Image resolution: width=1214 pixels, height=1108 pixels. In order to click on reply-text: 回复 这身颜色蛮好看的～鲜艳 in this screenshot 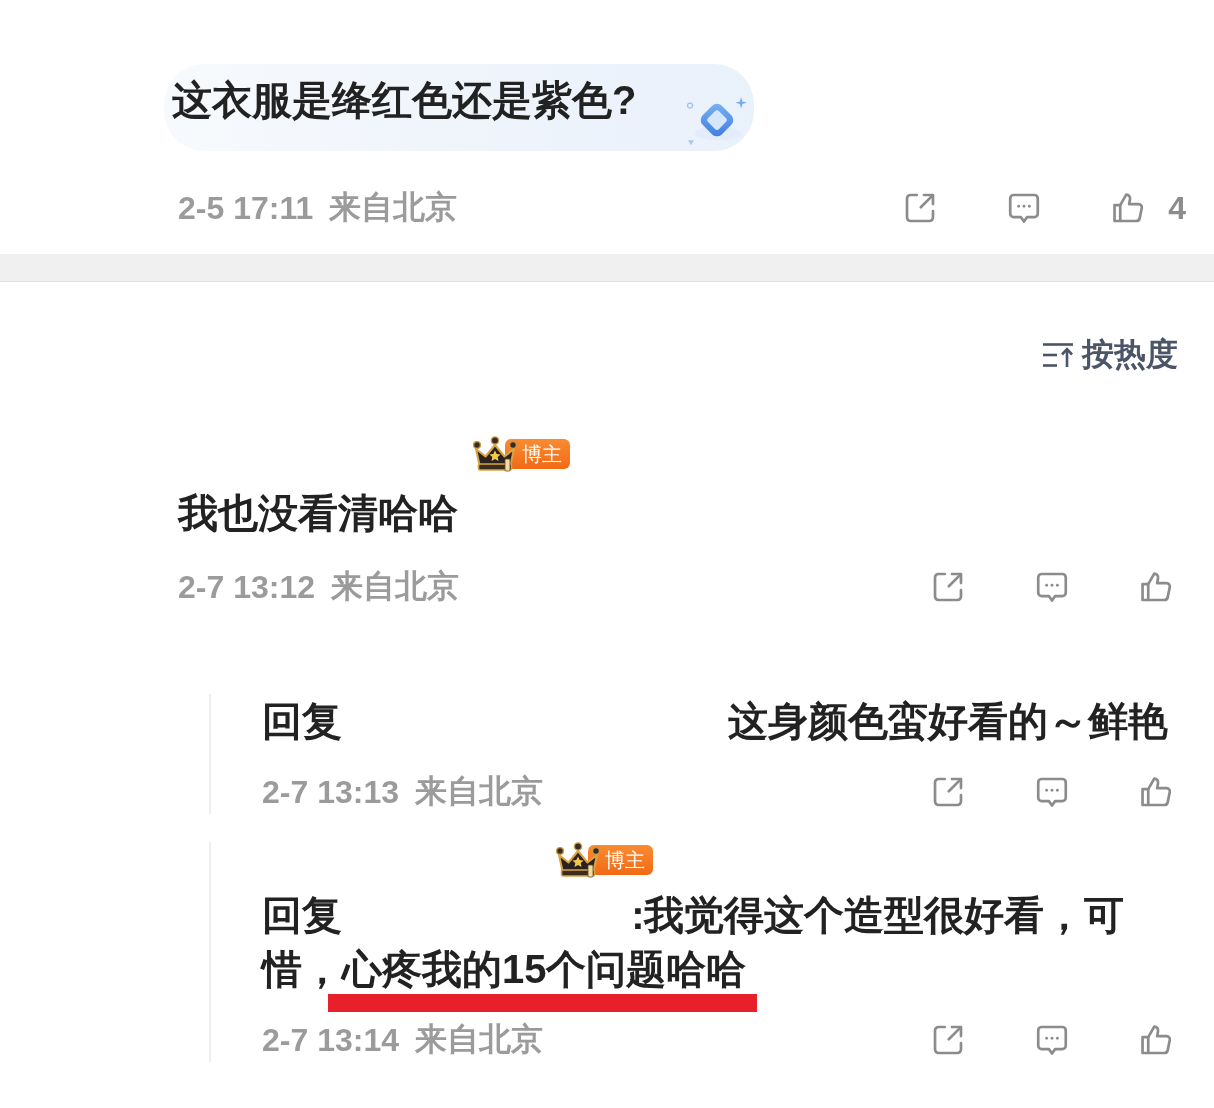, I will do `click(716, 721)`.